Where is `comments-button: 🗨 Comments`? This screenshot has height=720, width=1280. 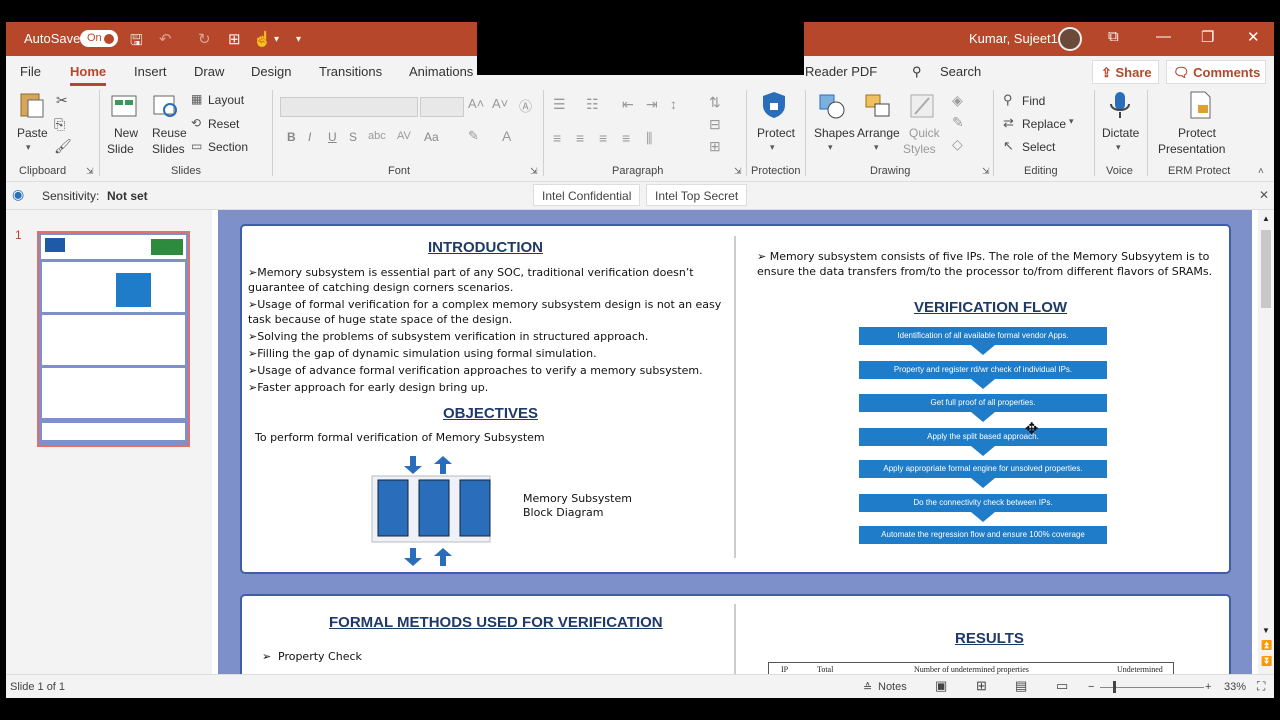
comments-button: 🗨 Comments is located at coordinates (1216, 72).